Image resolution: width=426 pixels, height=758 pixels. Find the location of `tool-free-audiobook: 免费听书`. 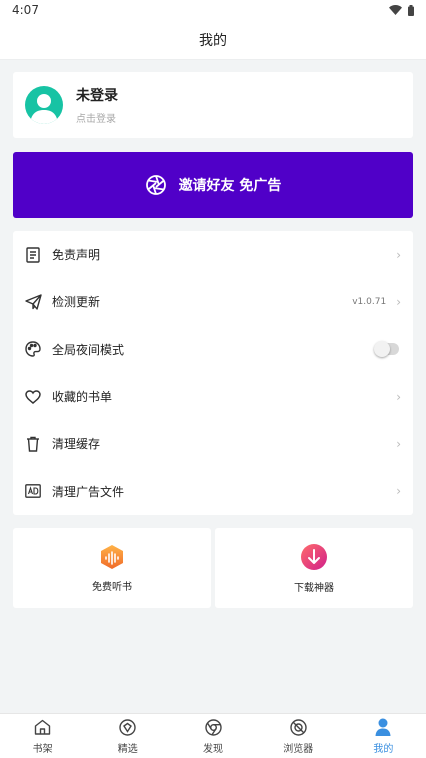

tool-free-audiobook: 免费听书 is located at coordinates (112, 568).